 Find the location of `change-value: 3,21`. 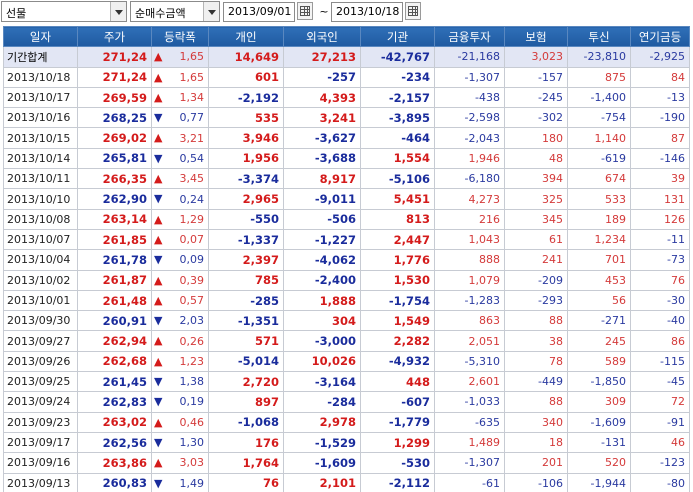

change-value: 3,21 is located at coordinates (192, 138).